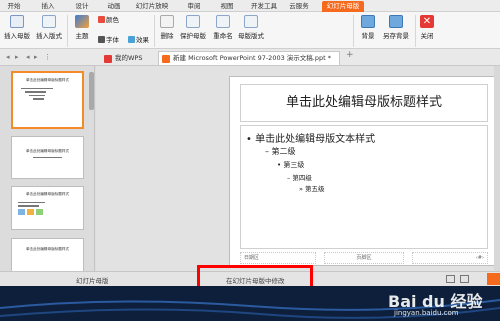 The width and height of the screenshot is (500, 321). Describe the element at coordinates (343, 6) in the screenshot. I see `tab-slide-master: 幻灯片母版` at that location.